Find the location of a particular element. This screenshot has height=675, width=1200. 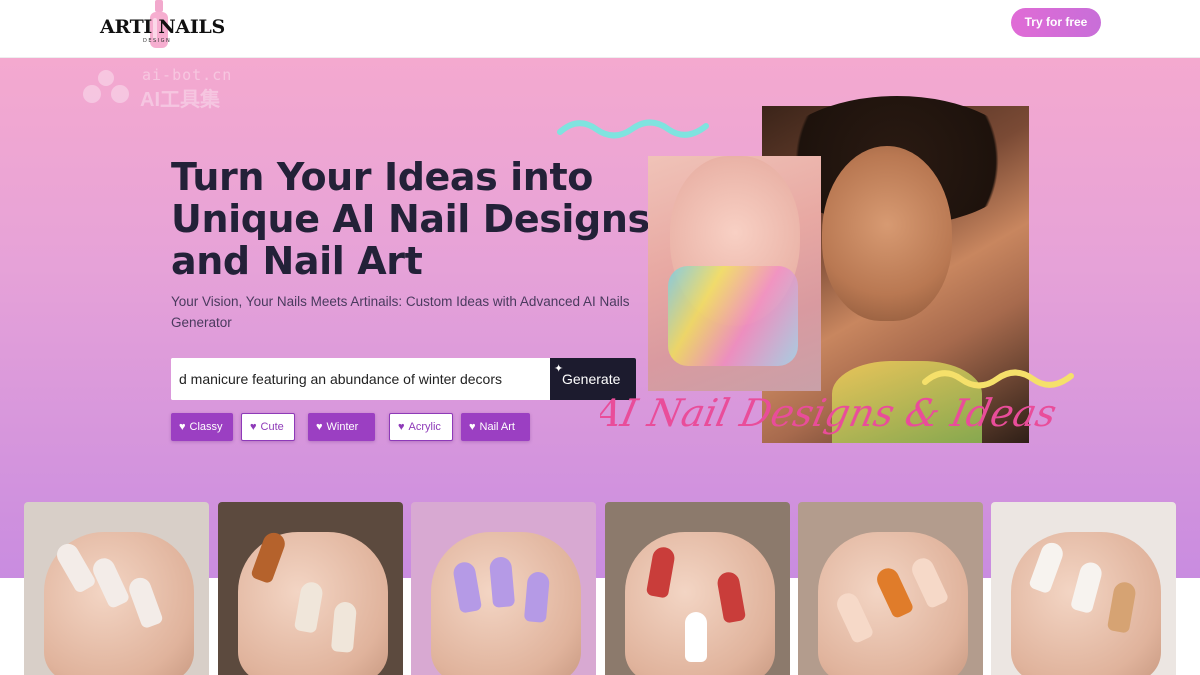

watermark: ai-bot.cn AI工具集 is located at coordinates (165, 88).